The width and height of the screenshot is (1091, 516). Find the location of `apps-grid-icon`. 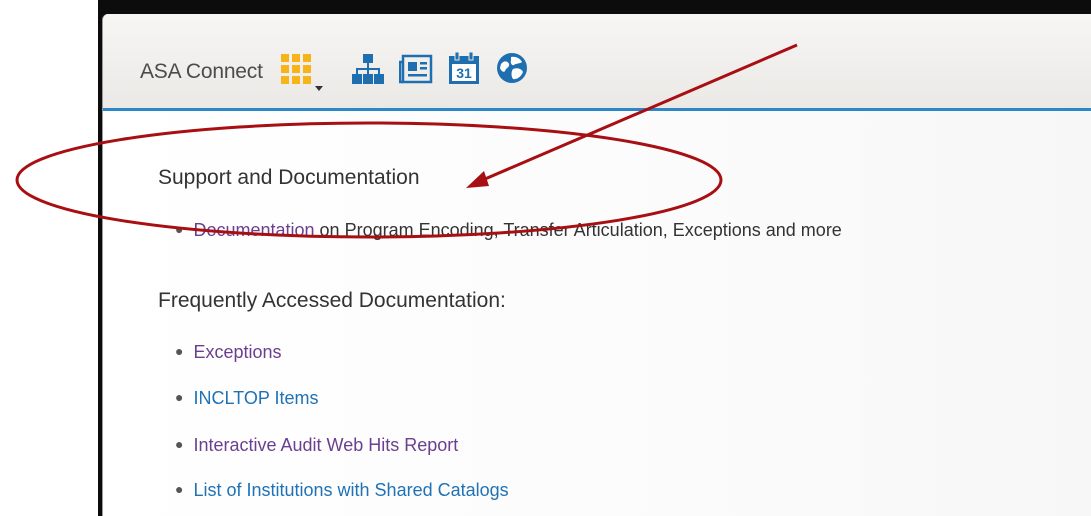

apps-grid-icon is located at coordinates (296, 71).